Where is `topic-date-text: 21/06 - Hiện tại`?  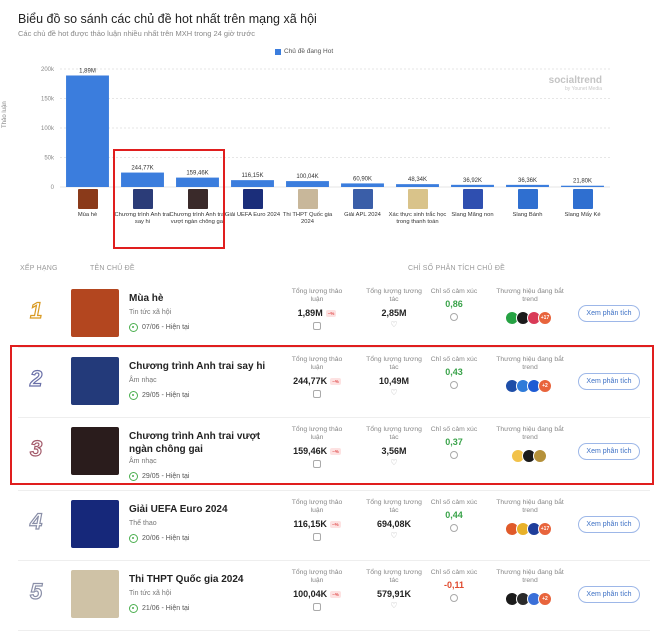 topic-date-text: 21/06 - Hiện tại is located at coordinates (166, 608).